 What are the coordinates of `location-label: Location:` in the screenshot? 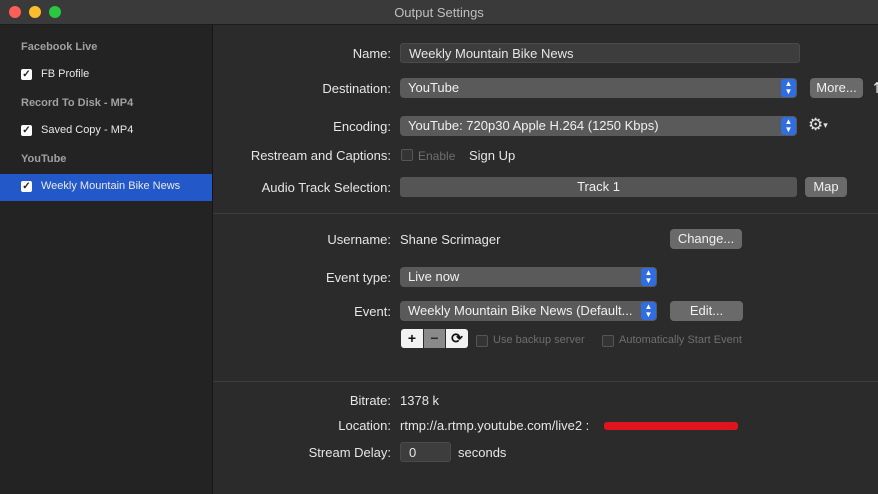 It's located at (364, 425).